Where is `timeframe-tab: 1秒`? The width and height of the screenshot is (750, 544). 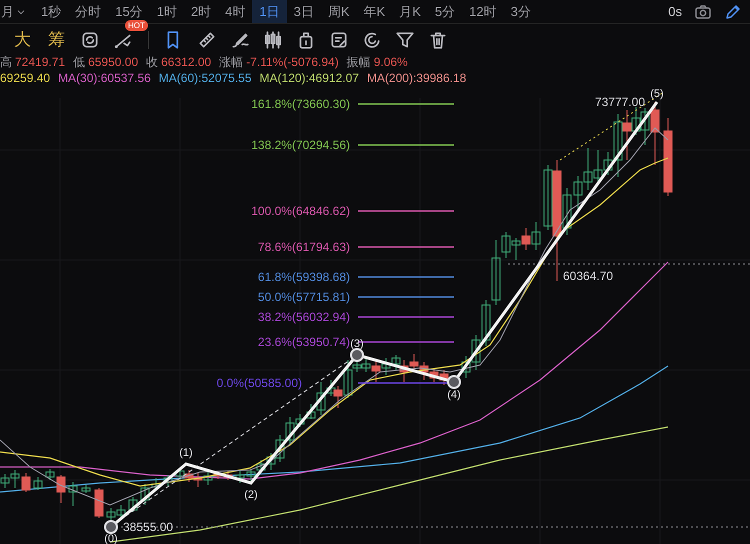 timeframe-tab: 1秒 is located at coordinates (51, 11).